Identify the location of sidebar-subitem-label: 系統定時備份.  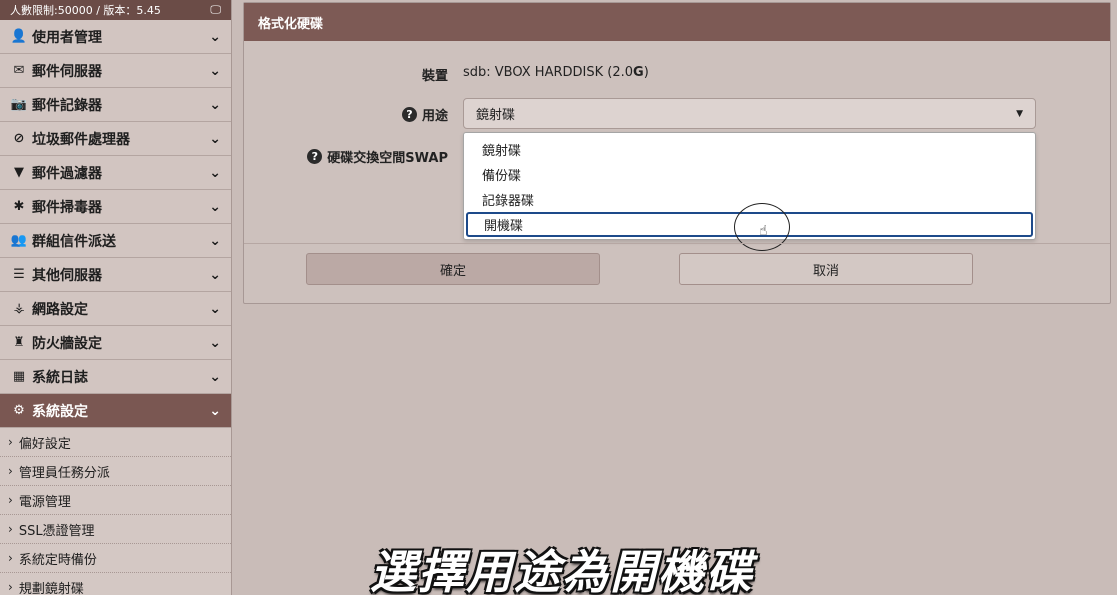
(57, 560).